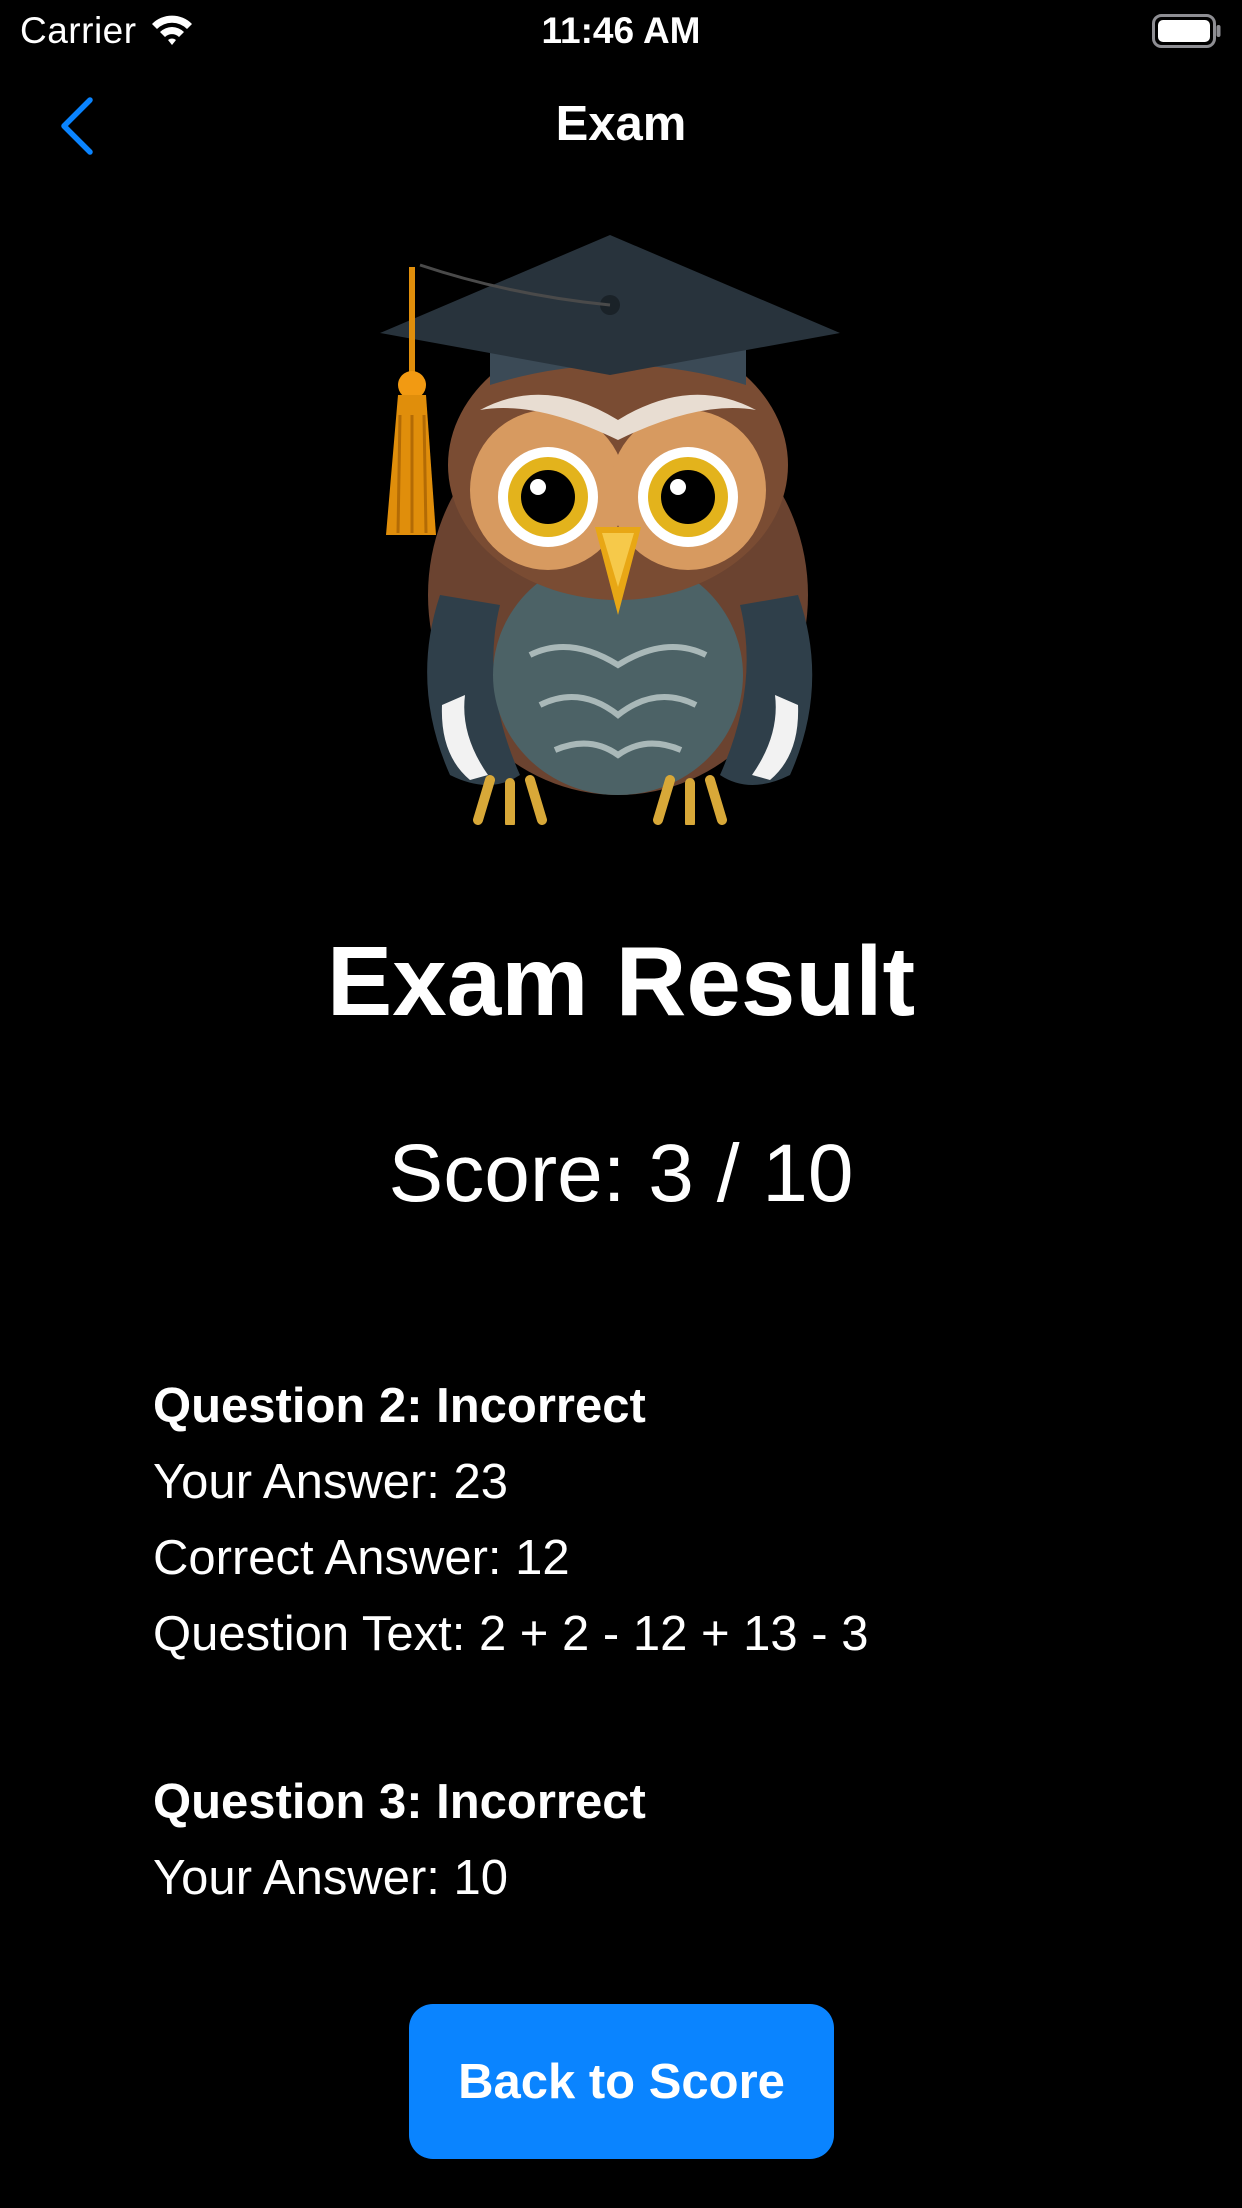 Image resolution: width=1242 pixels, height=2208 pixels. I want to click on status-bar: Carrier 11:46 AM, so click(621, 31).